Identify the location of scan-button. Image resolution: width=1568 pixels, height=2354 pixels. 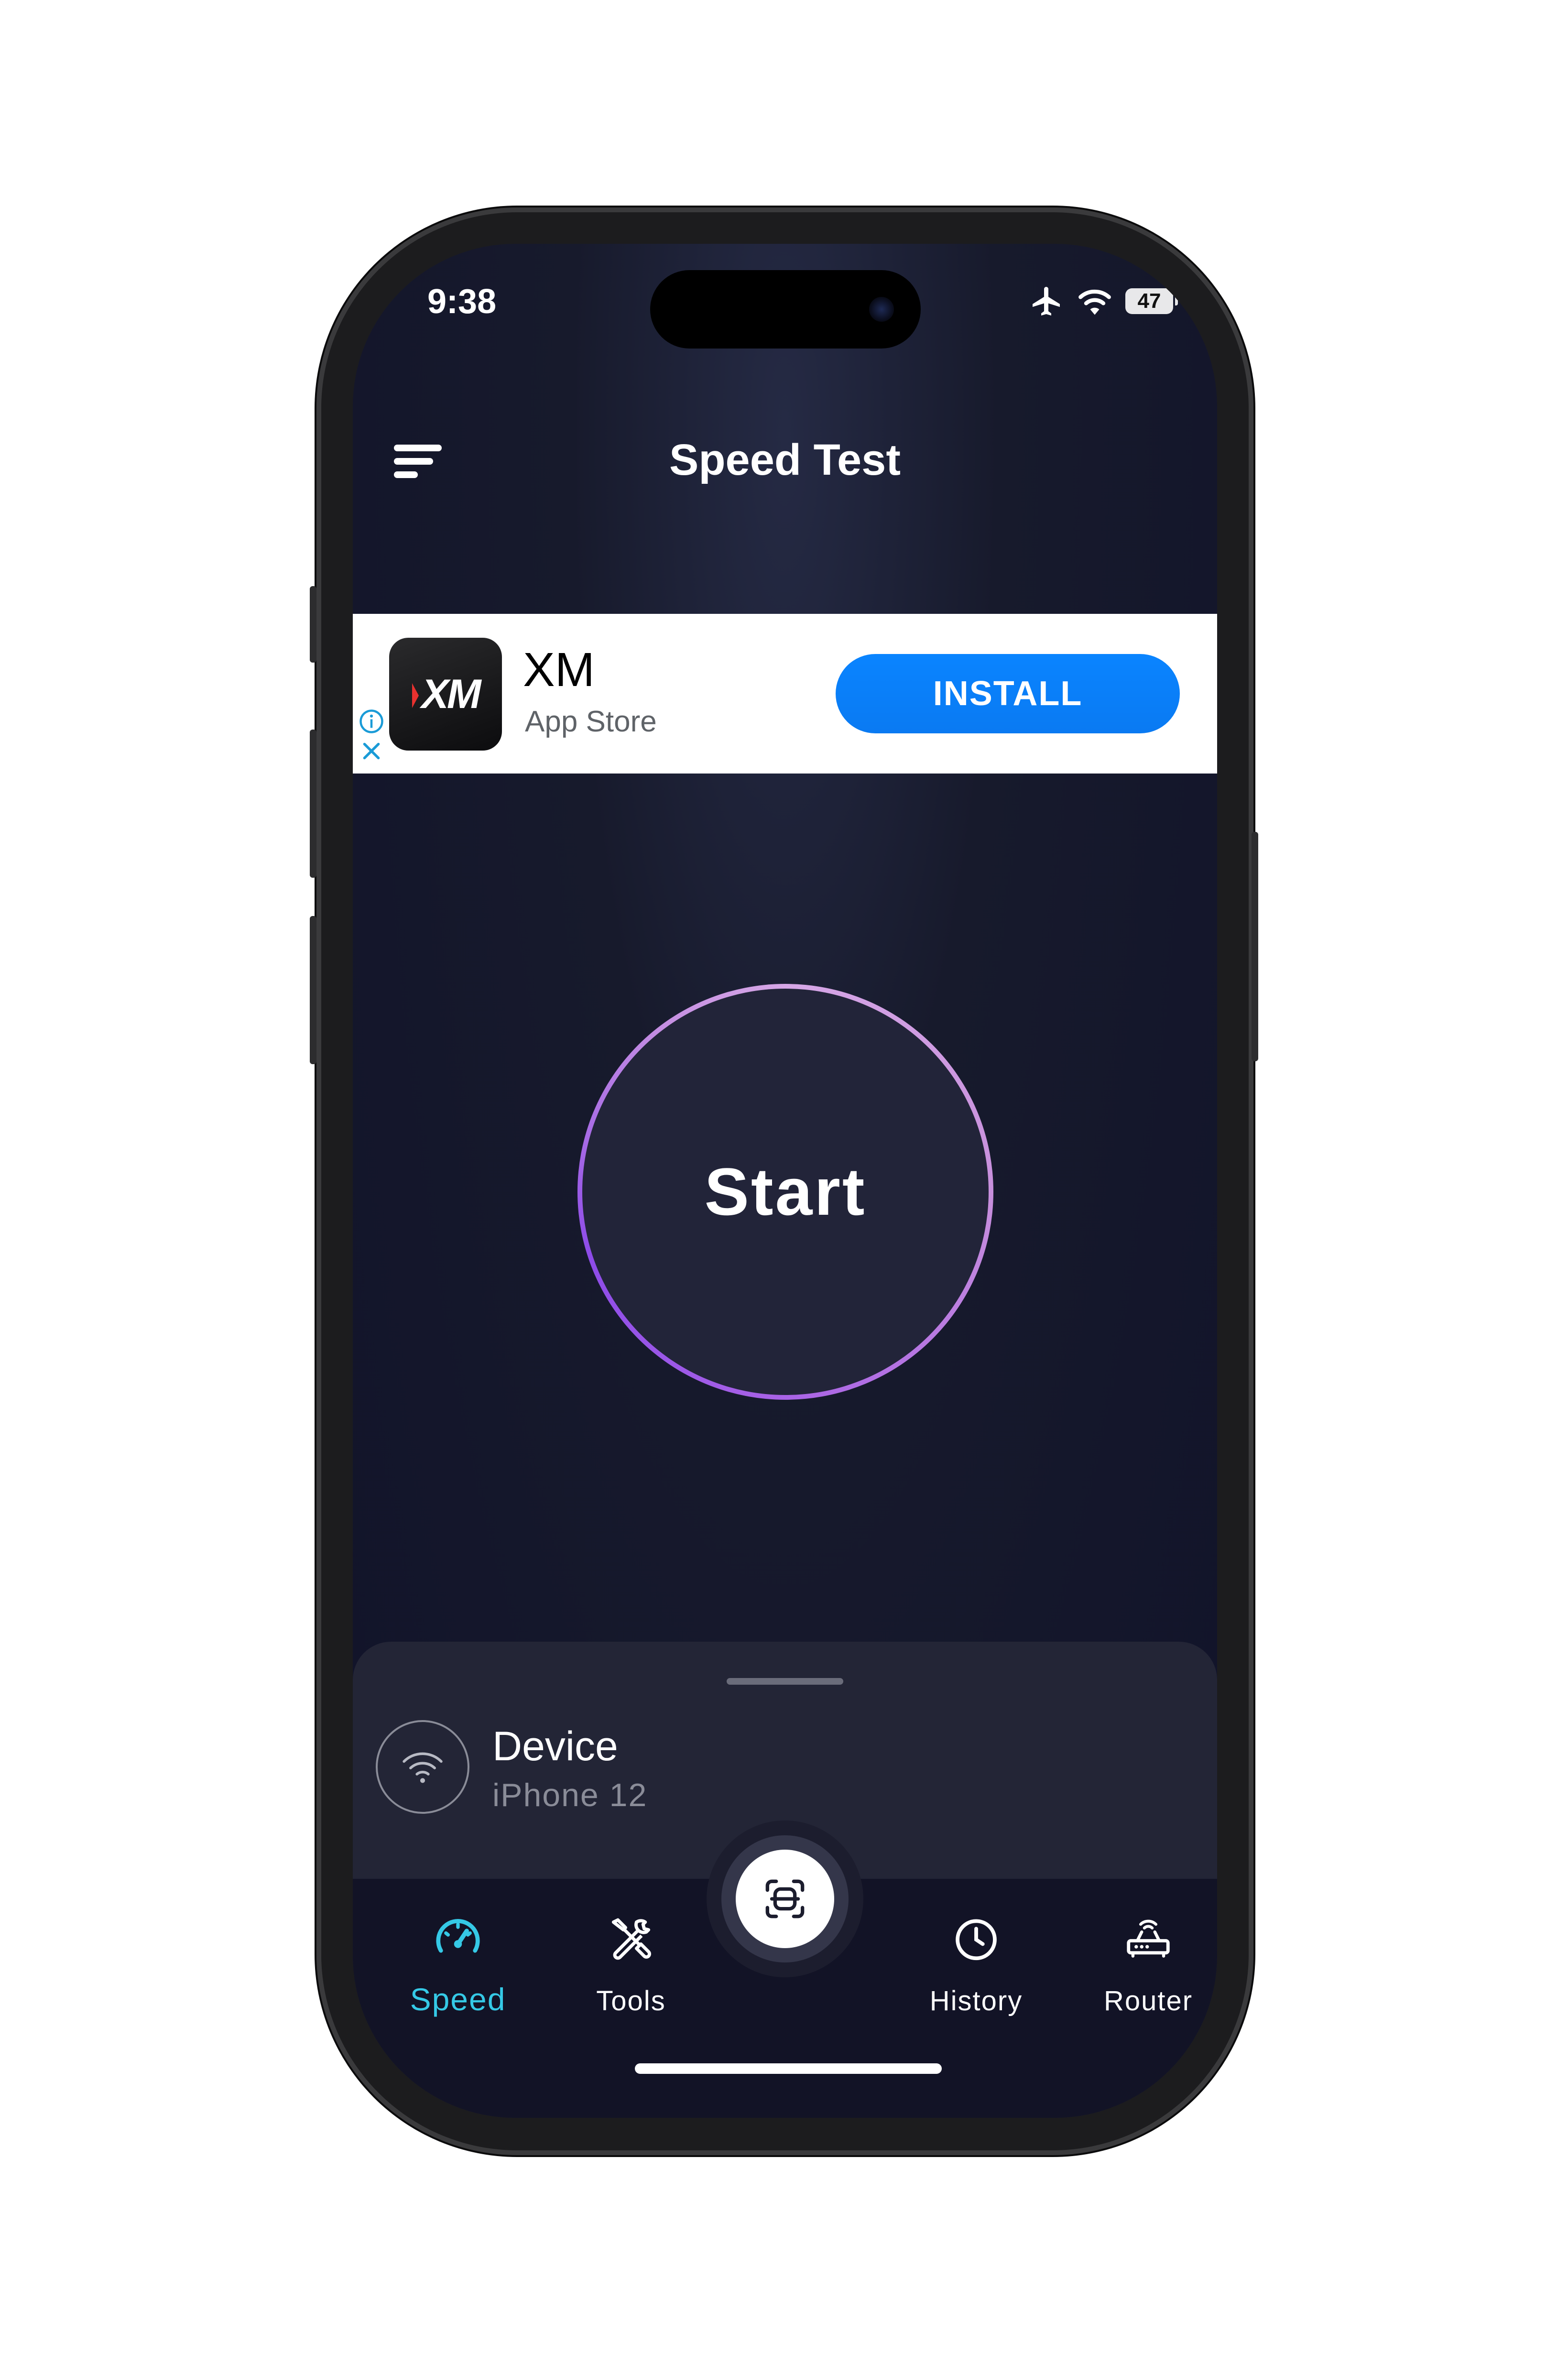
(785, 1899).